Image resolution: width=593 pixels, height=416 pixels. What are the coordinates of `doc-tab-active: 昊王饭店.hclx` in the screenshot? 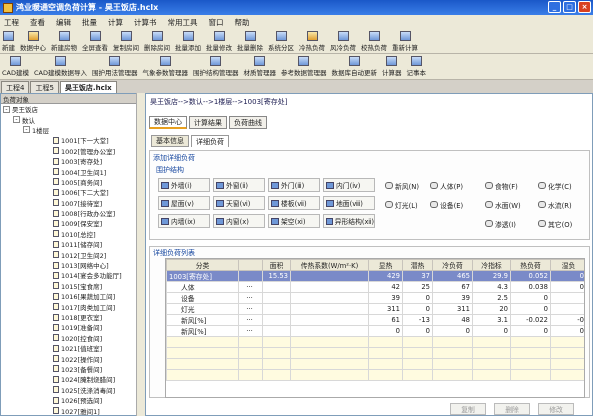 It's located at (88, 87).